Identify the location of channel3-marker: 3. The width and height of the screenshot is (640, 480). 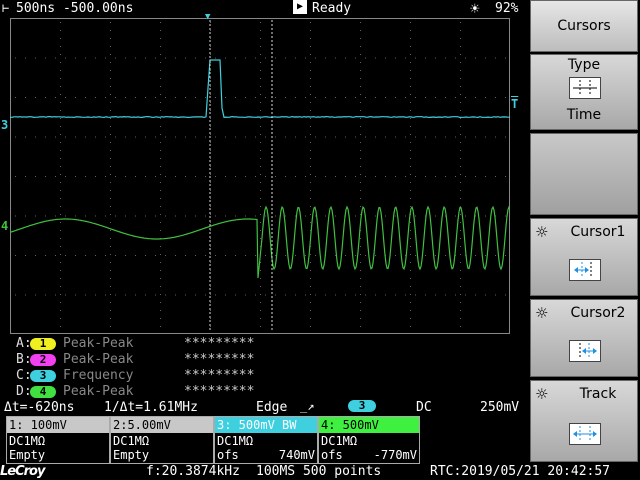
(4, 125).